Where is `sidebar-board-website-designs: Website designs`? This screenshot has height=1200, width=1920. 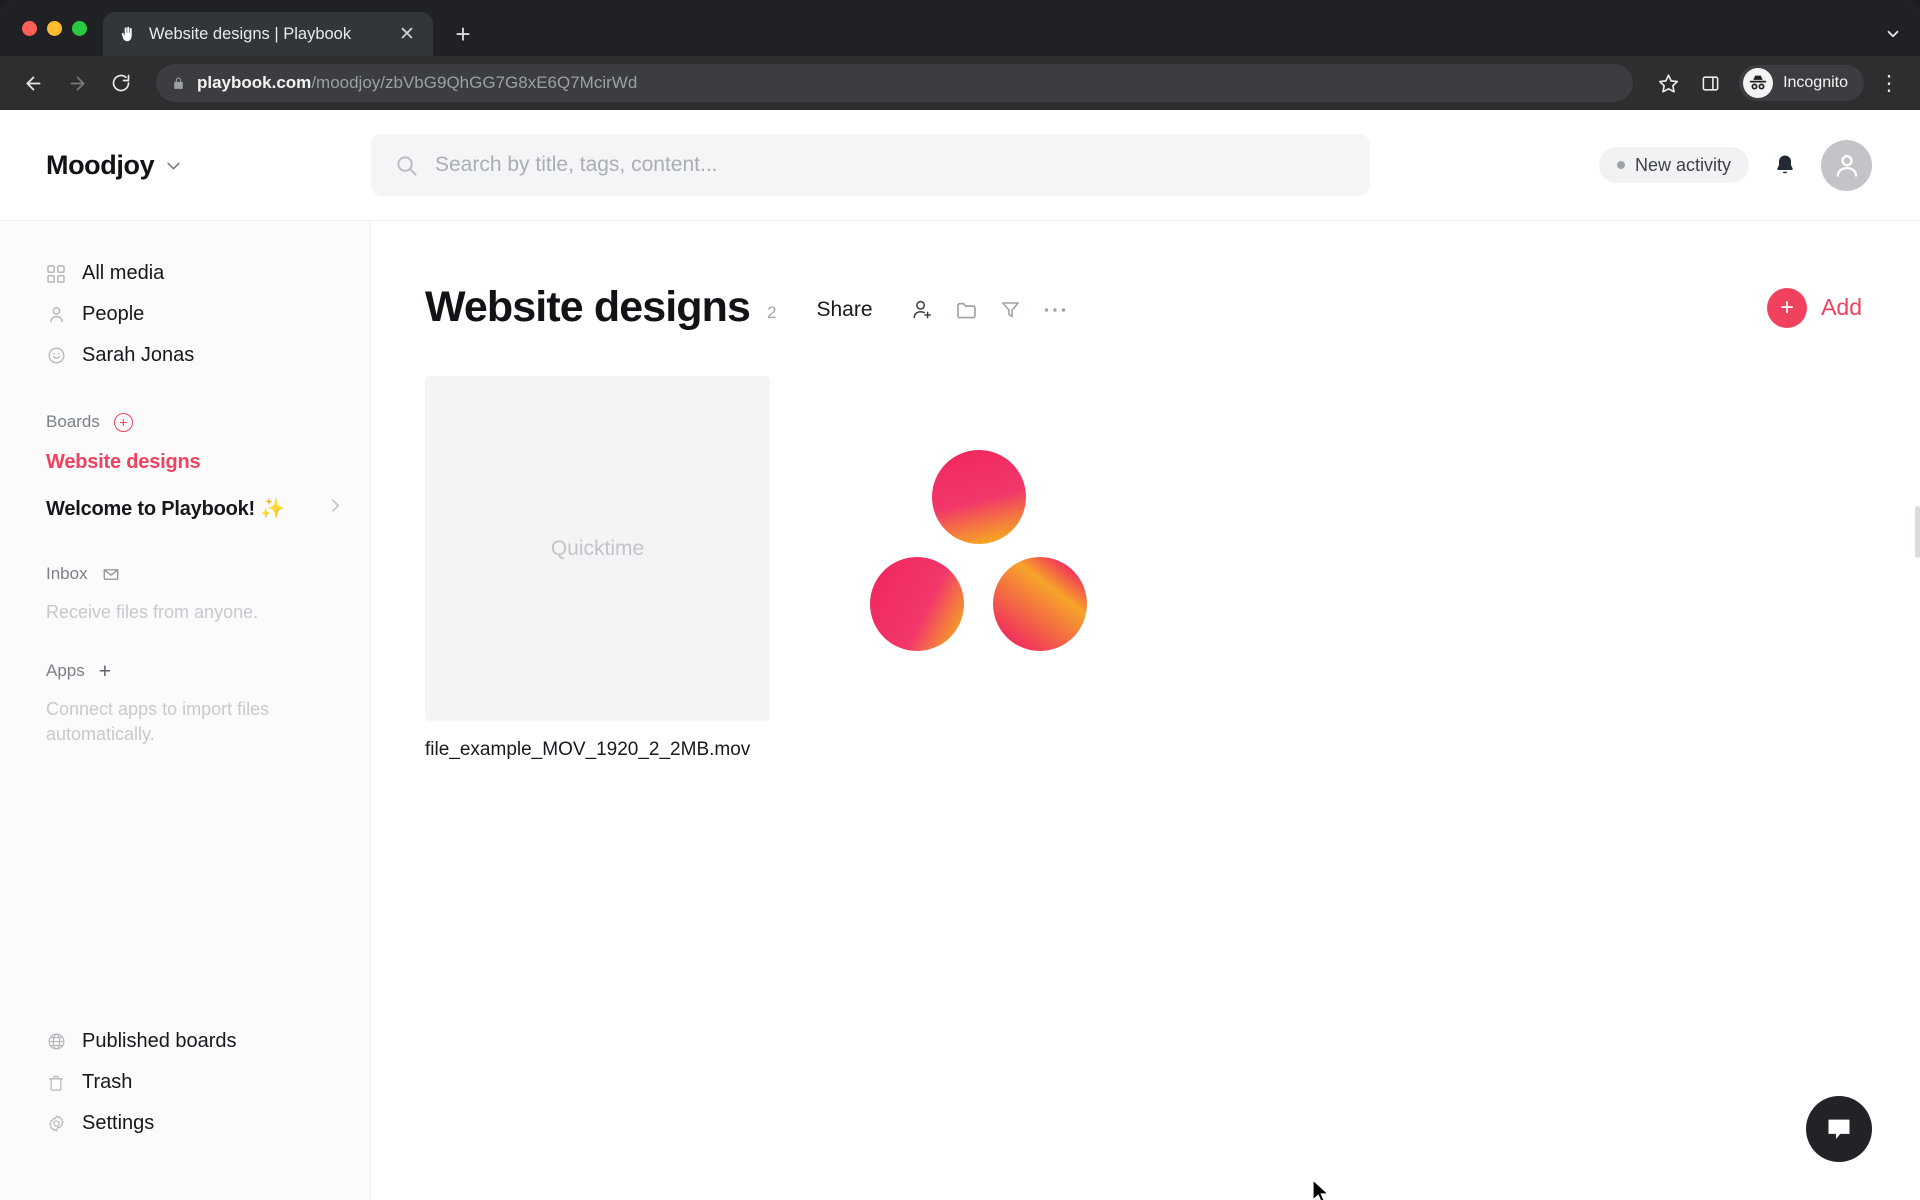
sidebar-board-website-designs: Website designs is located at coordinates (185, 462).